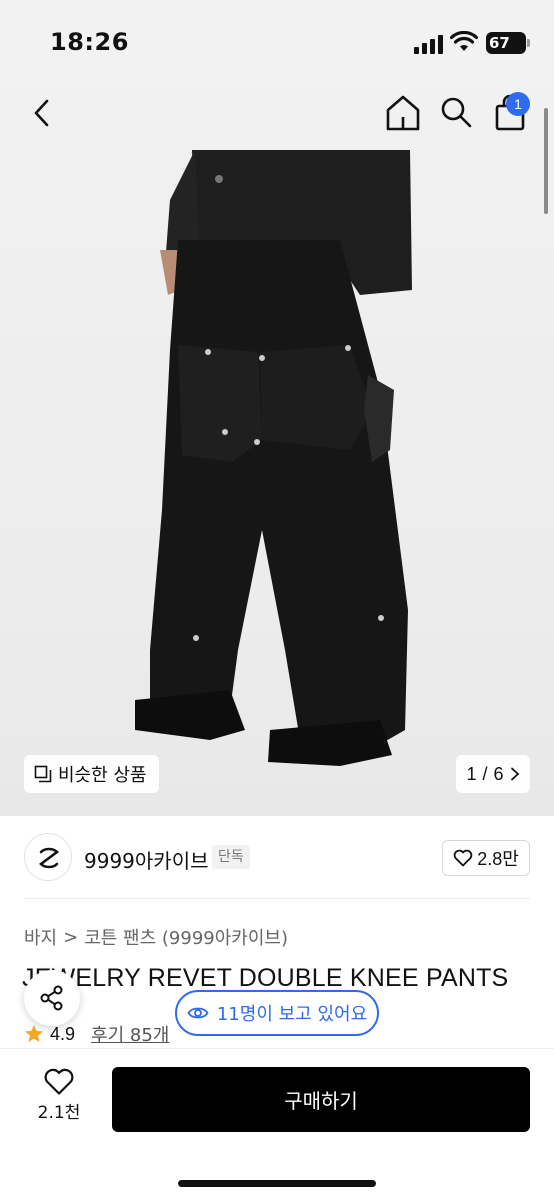 The width and height of the screenshot is (554, 1200). What do you see at coordinates (403, 113) in the screenshot?
I see `home-icon` at bounding box center [403, 113].